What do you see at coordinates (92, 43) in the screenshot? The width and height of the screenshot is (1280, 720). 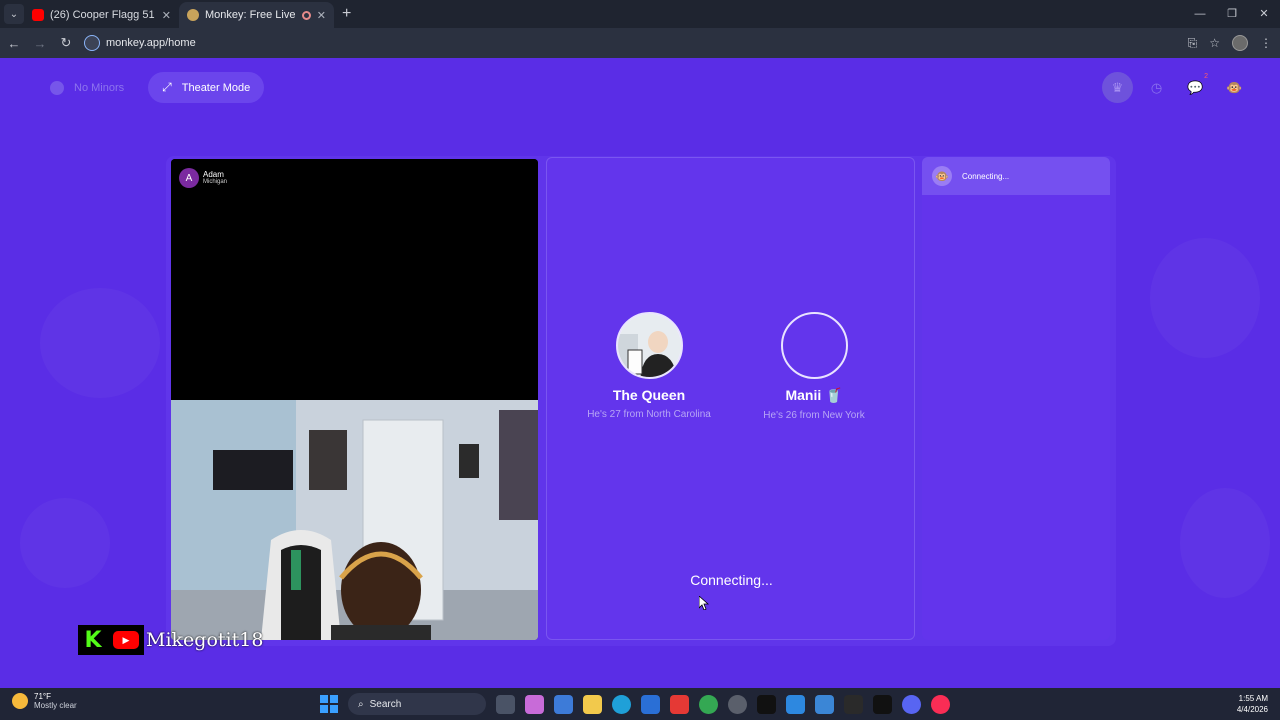 I see `site-info-icon` at bounding box center [92, 43].